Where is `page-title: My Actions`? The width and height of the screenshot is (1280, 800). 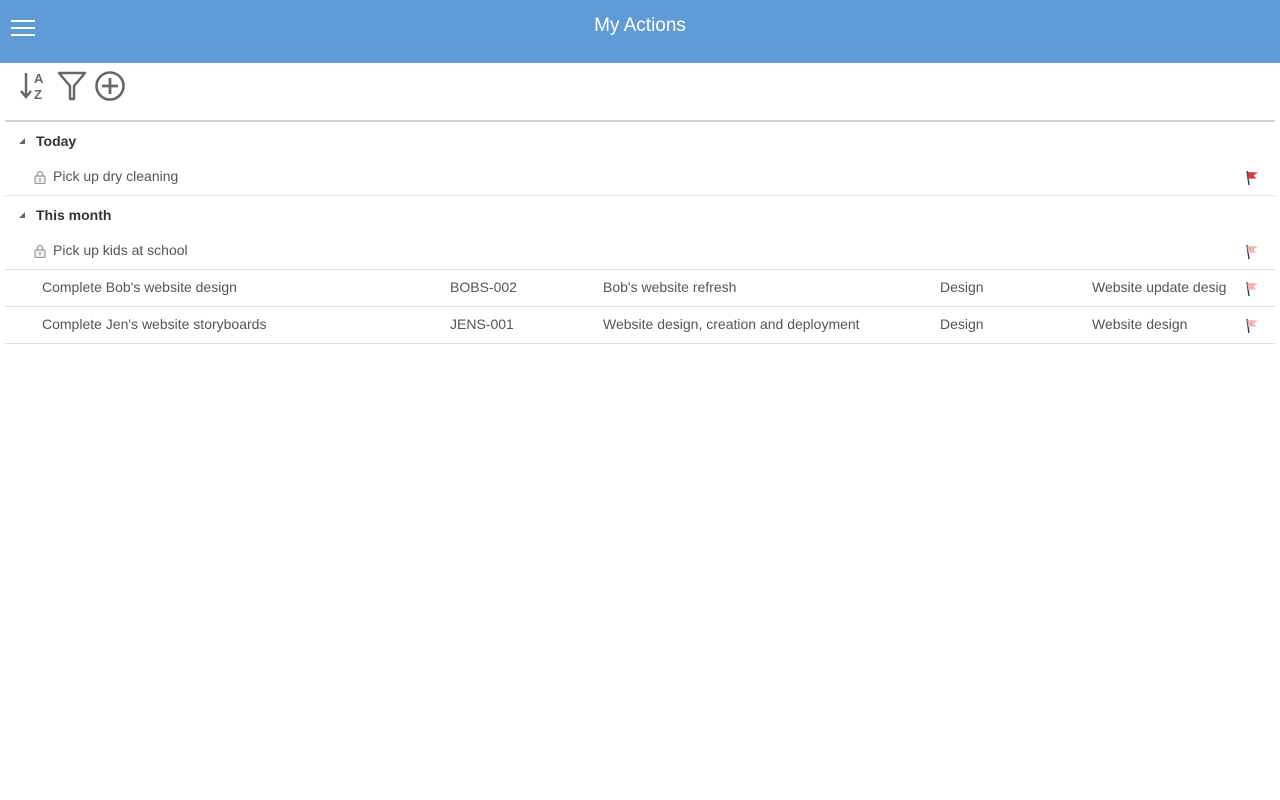
page-title: My Actions is located at coordinates (640, 25).